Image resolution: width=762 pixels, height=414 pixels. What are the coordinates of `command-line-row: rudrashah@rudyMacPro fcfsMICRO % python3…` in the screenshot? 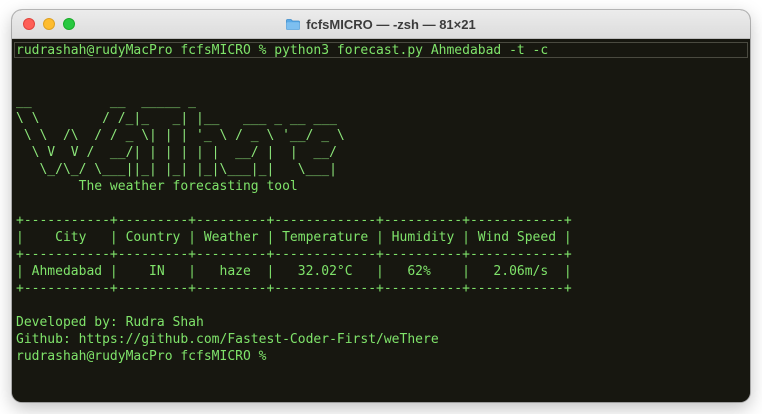 It's located at (382, 50).